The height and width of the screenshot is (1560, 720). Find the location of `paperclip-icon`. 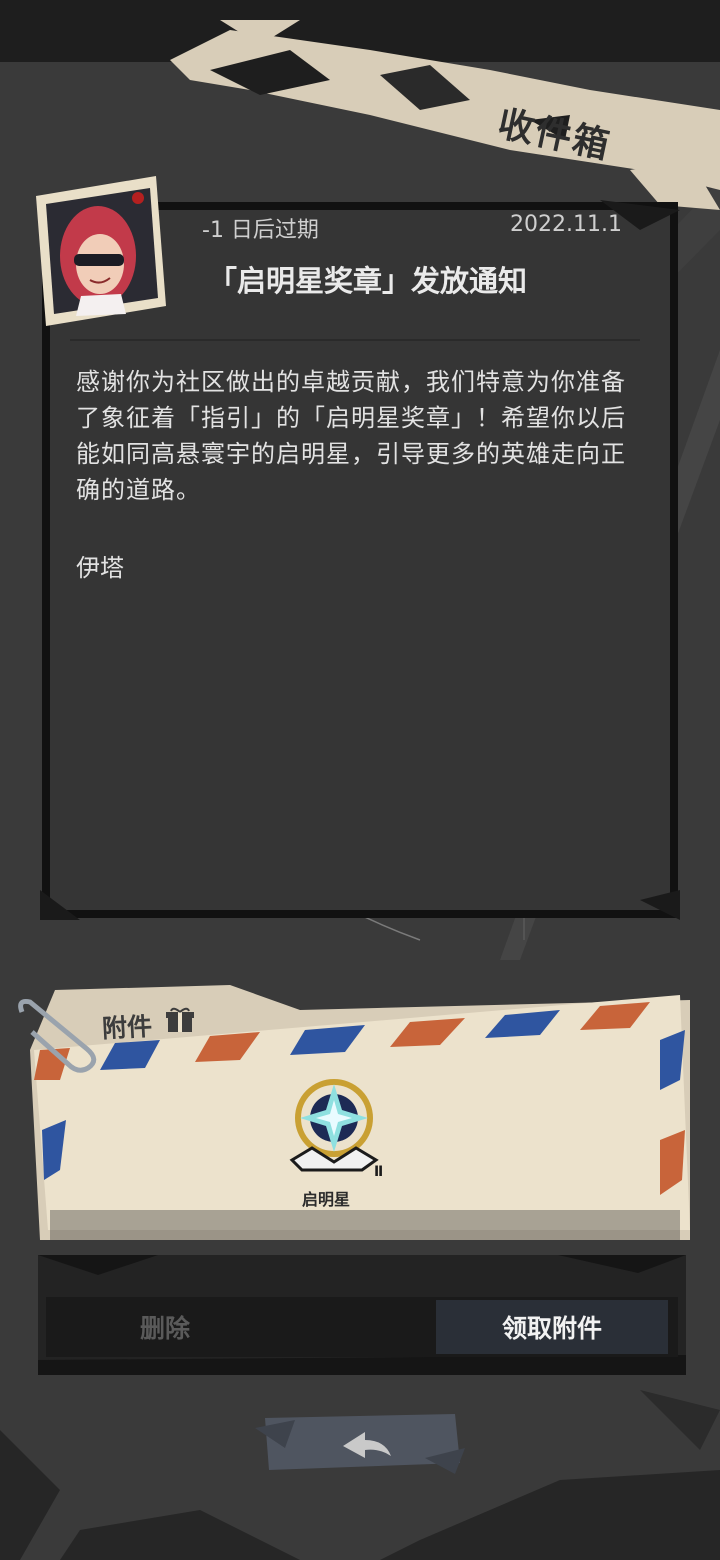

paperclip-icon is located at coordinates (57, 1036).